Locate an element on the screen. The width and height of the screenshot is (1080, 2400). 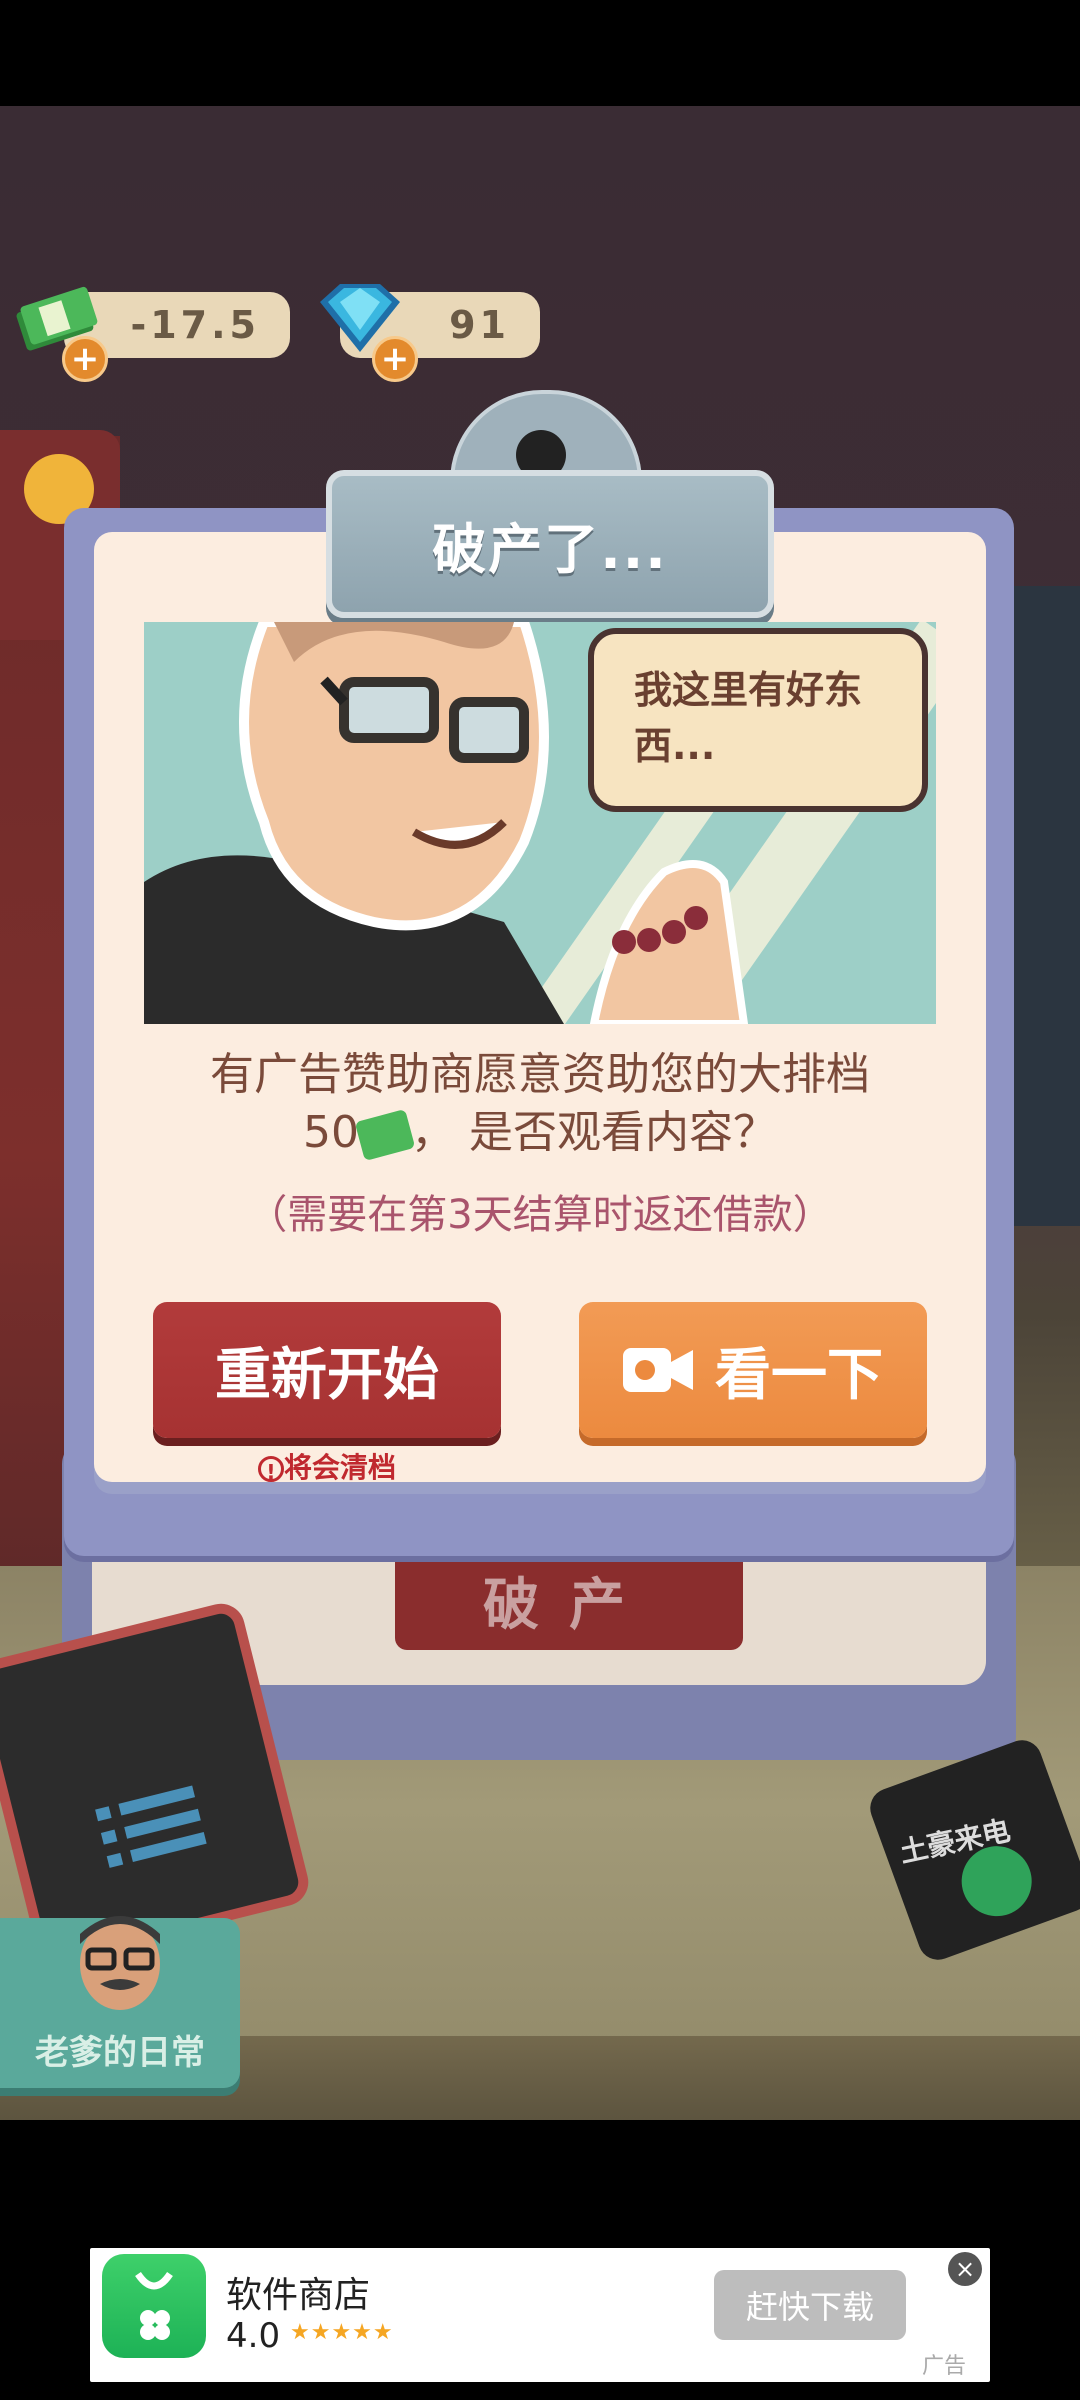
watch-ad-button: 看一下 is located at coordinates (753, 1370).